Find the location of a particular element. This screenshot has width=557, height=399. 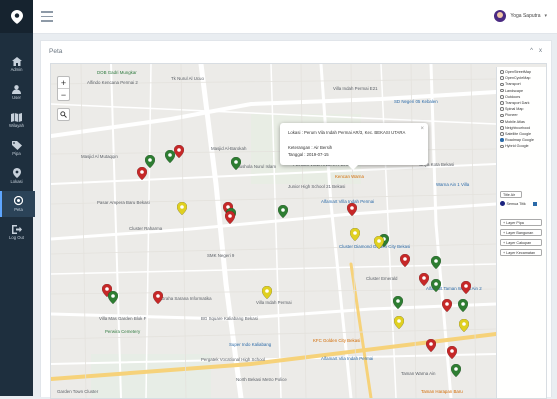

hamburger-menu-icon is located at coordinates (47, 16).